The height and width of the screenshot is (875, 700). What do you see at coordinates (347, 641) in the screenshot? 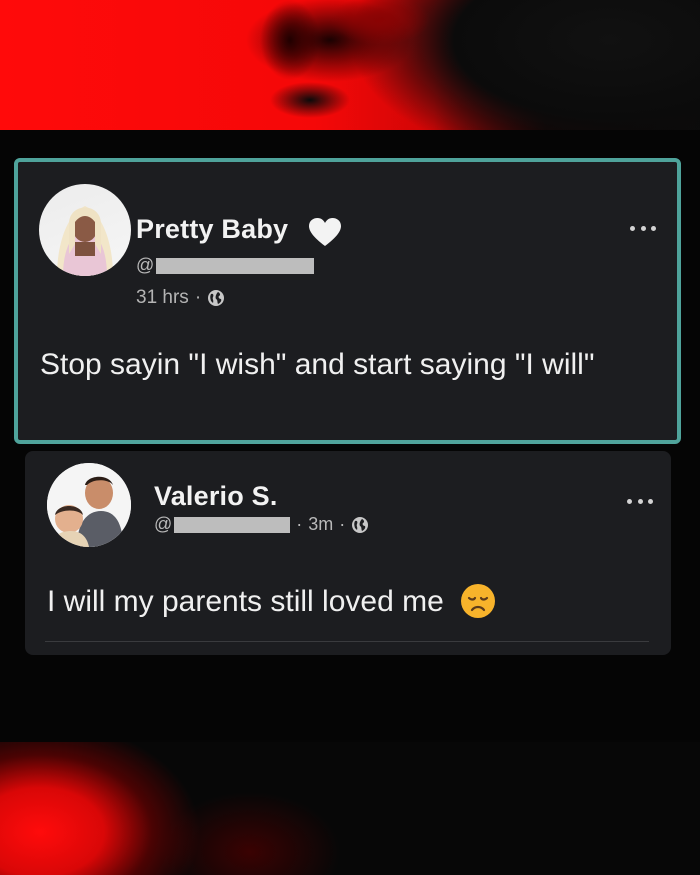
I see `divider` at bounding box center [347, 641].